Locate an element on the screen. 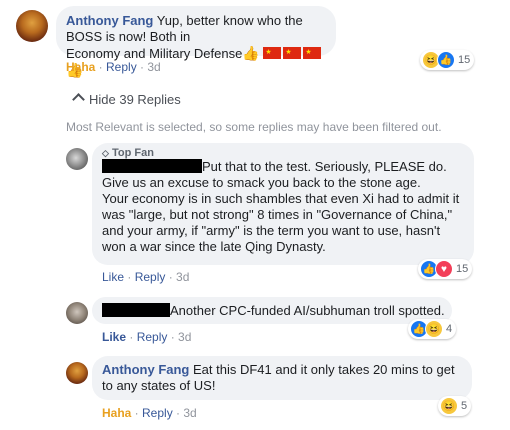 This screenshot has width=510, height=430. love-icon: ♥ is located at coordinates (444, 269).